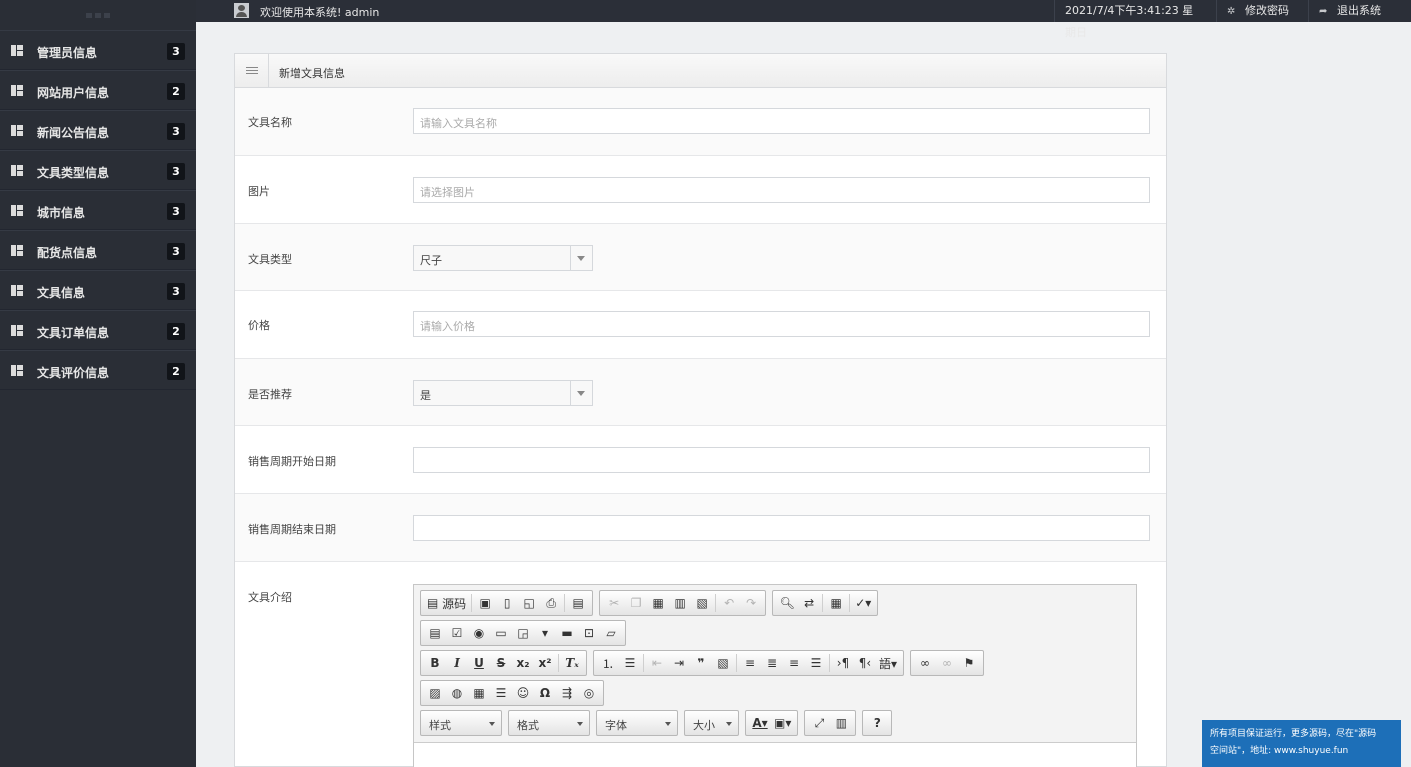 The width and height of the screenshot is (1411, 767). Describe the element at coordinates (775, 754) in the screenshot. I see `editor-content-area` at that location.